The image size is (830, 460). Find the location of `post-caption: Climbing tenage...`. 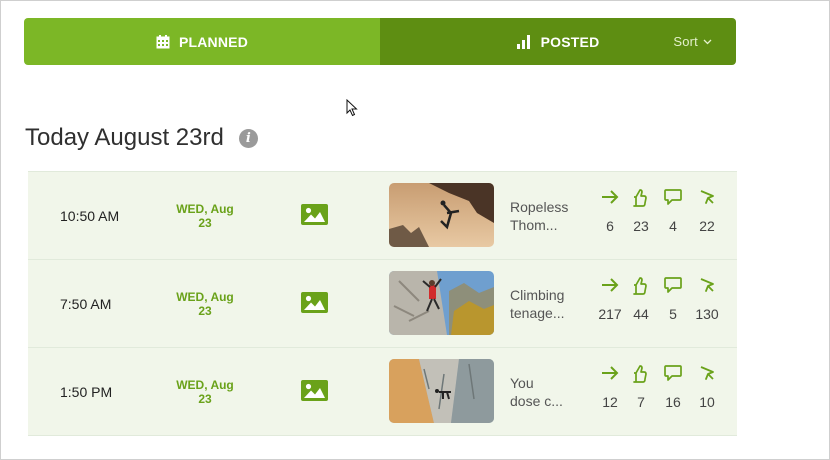

post-caption: Climbing tenage... is located at coordinates (547, 303).